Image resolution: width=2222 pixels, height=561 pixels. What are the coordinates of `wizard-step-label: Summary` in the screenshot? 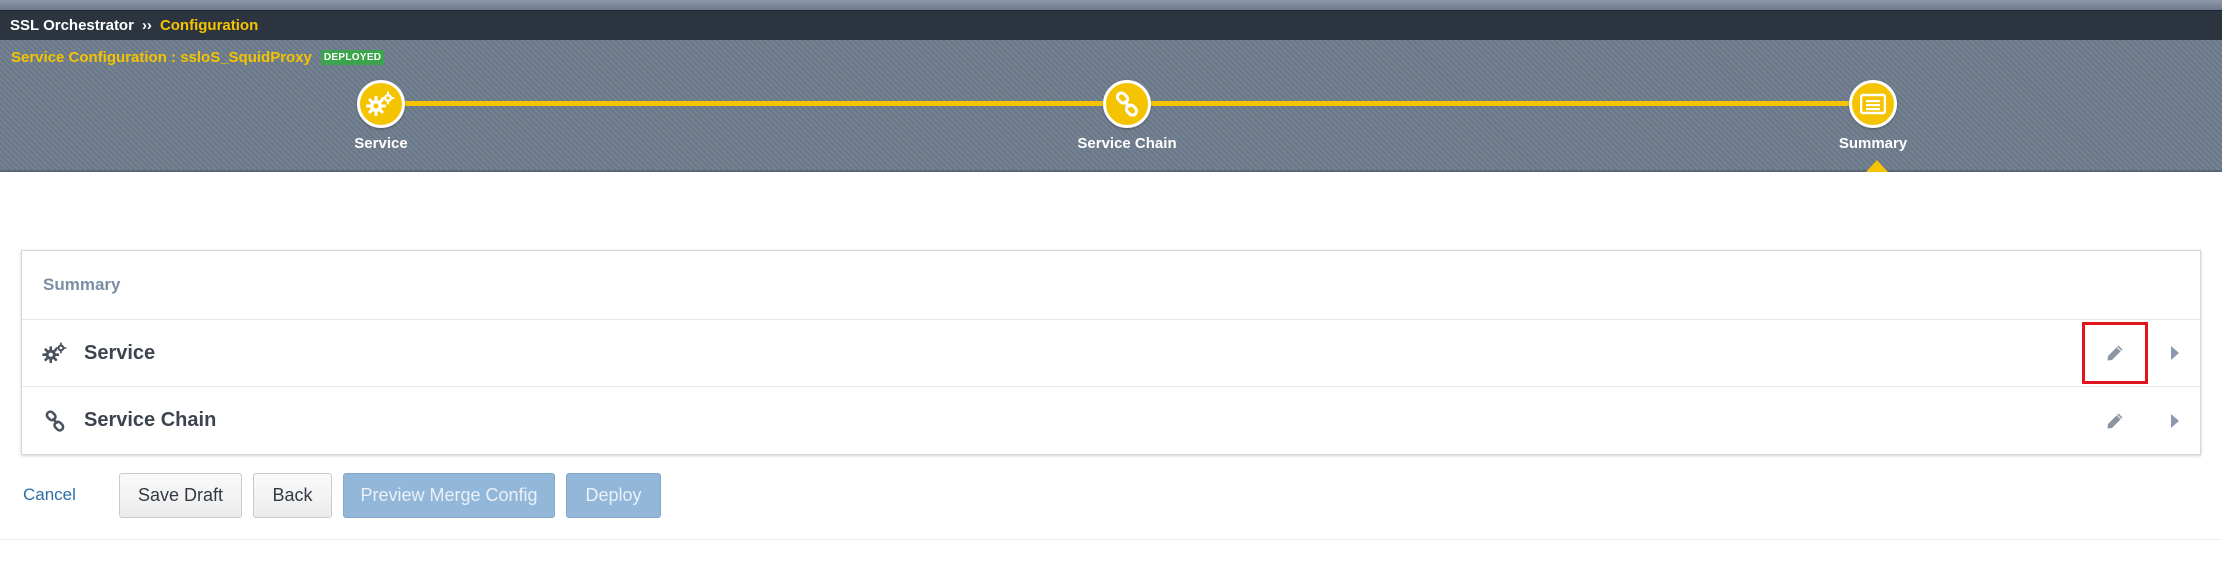 It's located at (1873, 143).